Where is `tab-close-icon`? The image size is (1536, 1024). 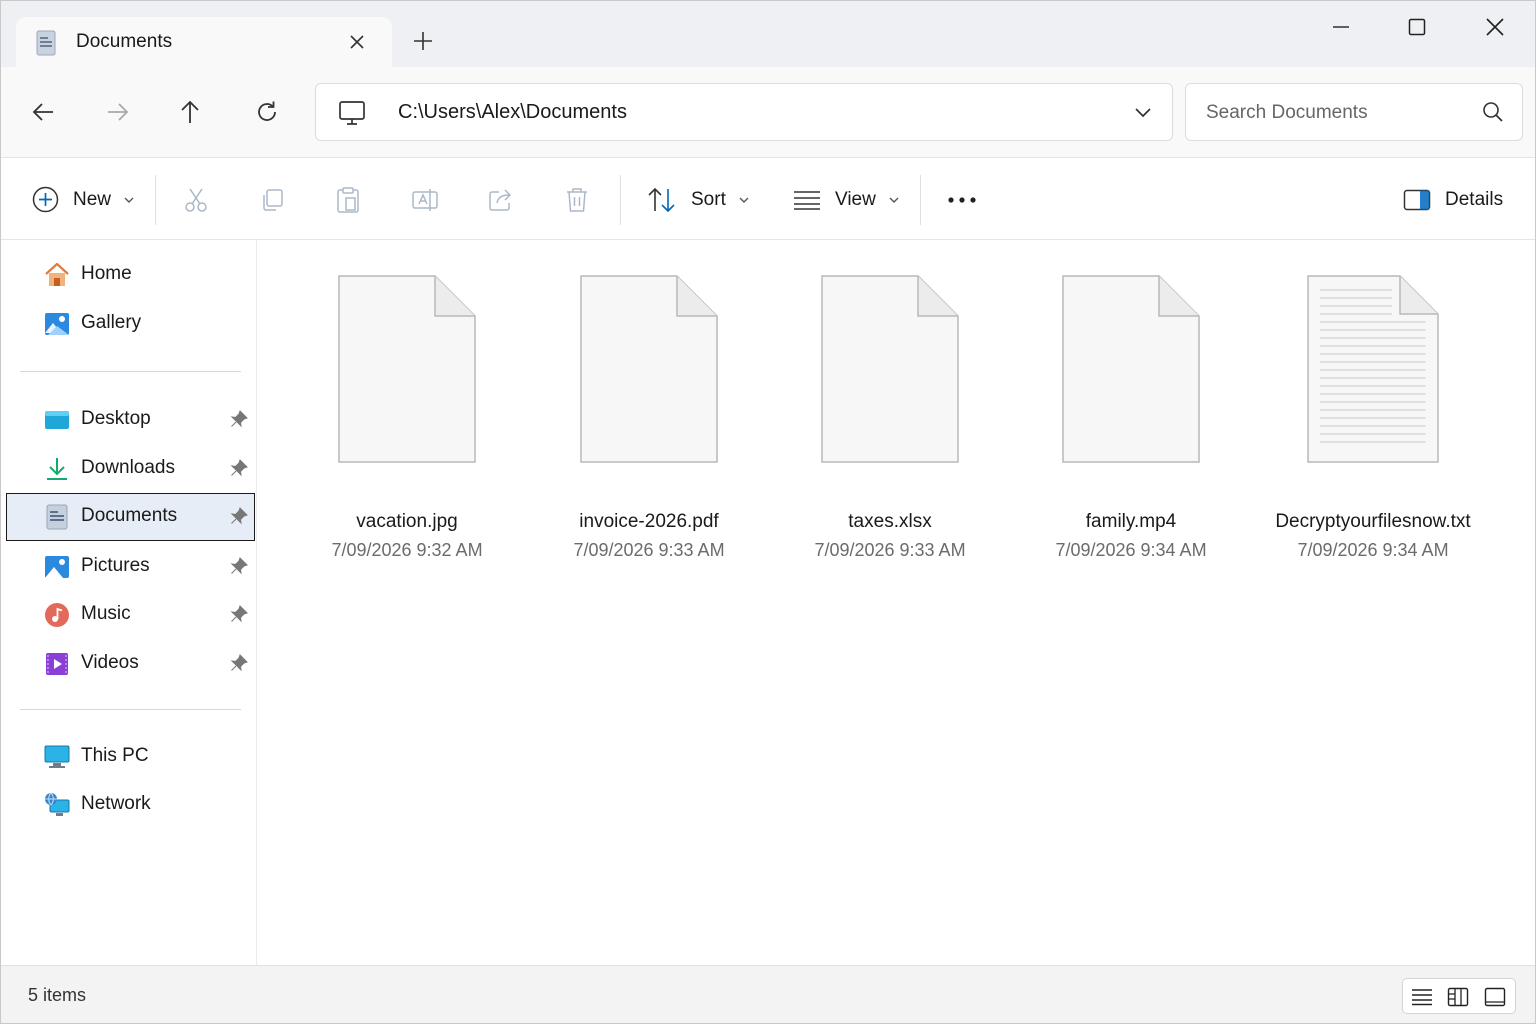
tab-close-icon is located at coordinates (357, 42).